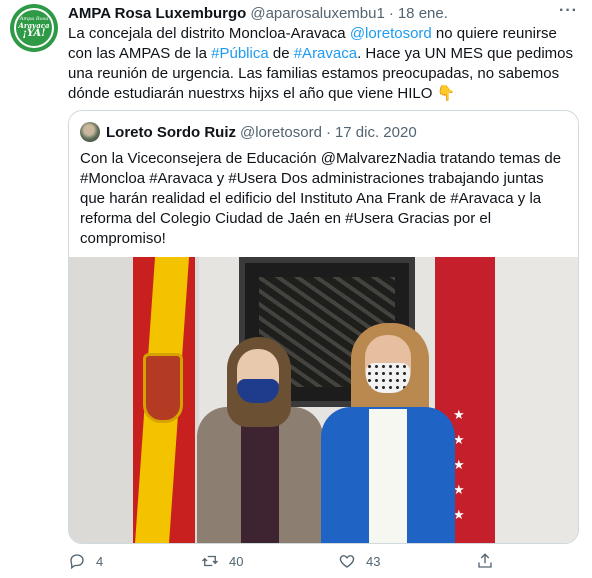  What do you see at coordinates (359, 561) in the screenshot?
I see `like-button: 43` at bounding box center [359, 561].